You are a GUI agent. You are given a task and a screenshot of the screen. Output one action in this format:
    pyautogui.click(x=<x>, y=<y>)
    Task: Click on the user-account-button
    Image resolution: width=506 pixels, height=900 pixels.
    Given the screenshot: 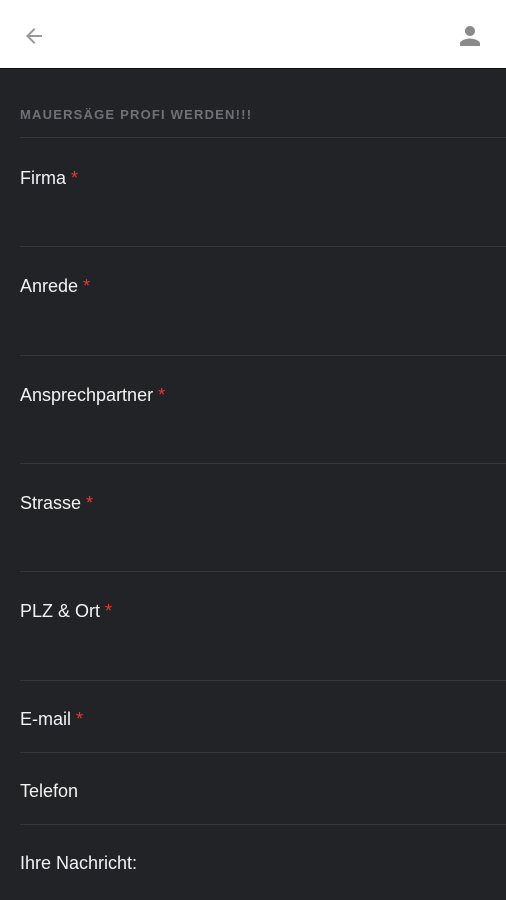 What is the action you would take?
    pyautogui.click(x=470, y=36)
    